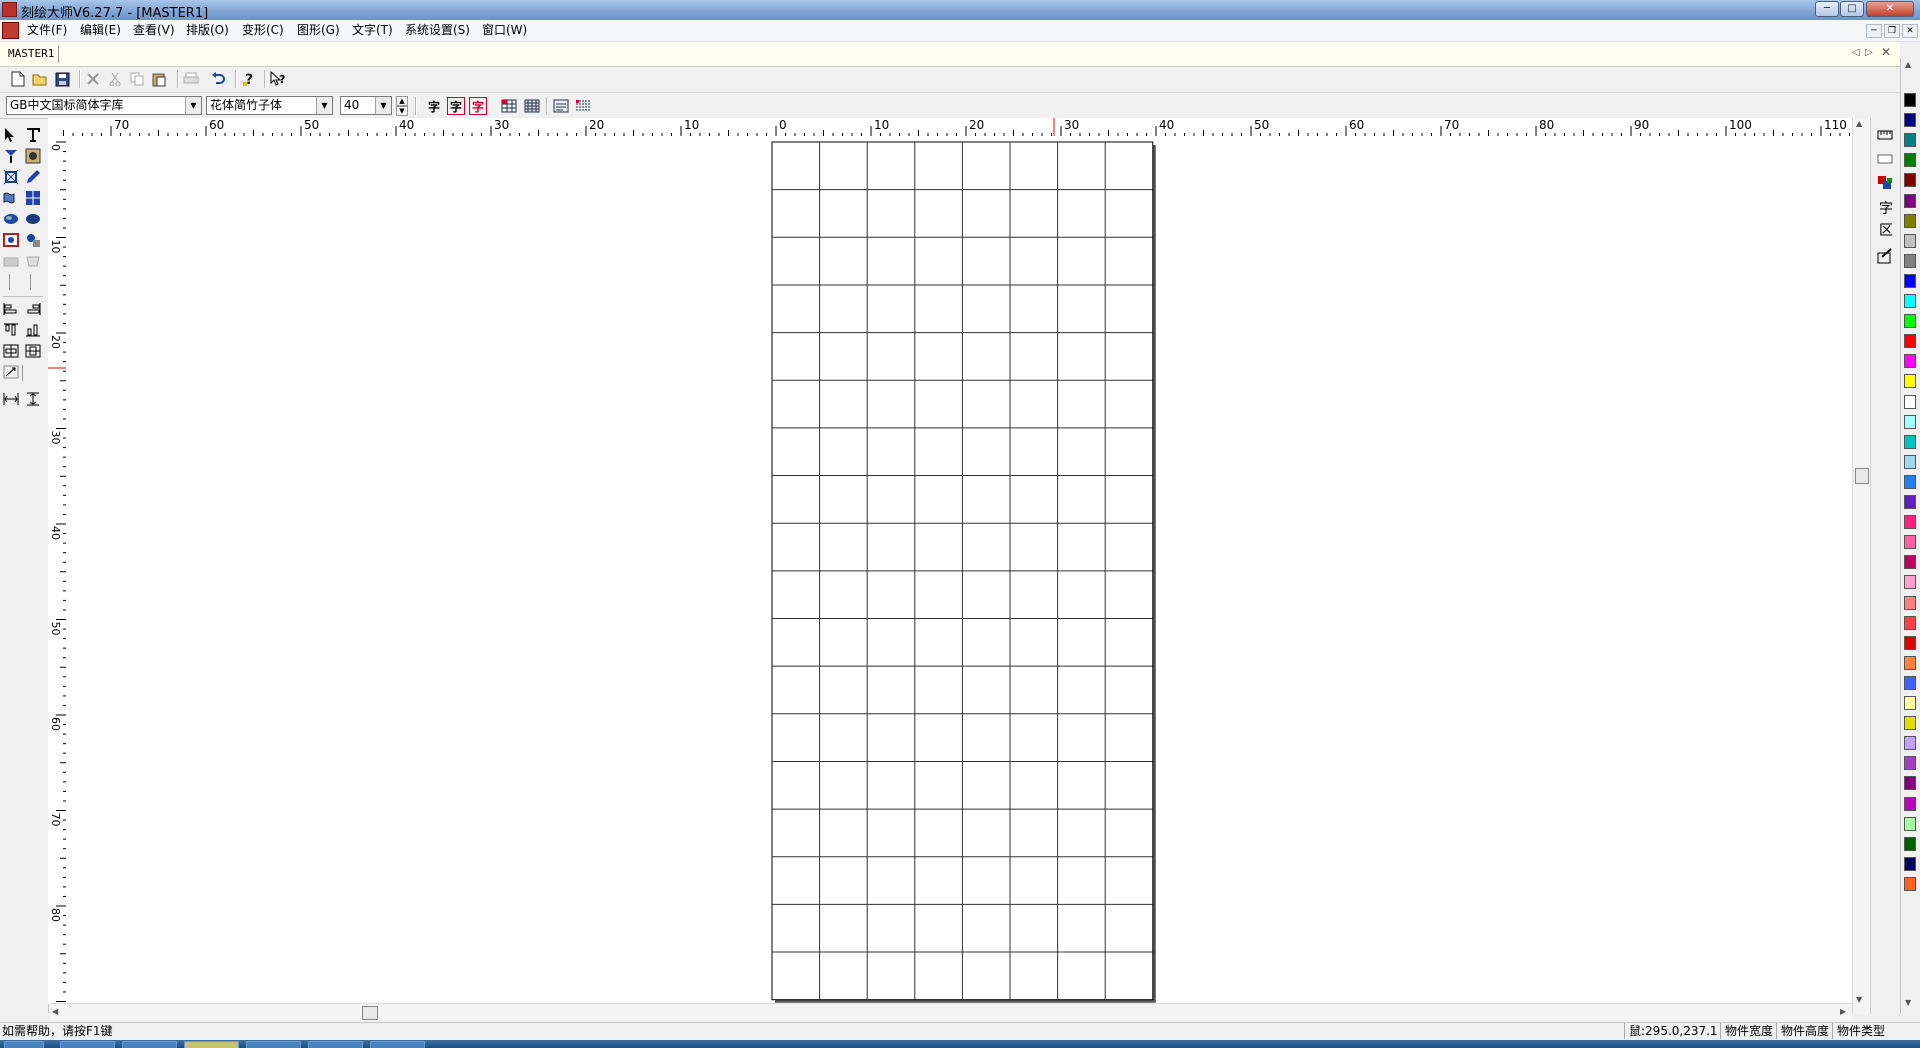  I want to click on arrange-text-icon, so click(561, 106).